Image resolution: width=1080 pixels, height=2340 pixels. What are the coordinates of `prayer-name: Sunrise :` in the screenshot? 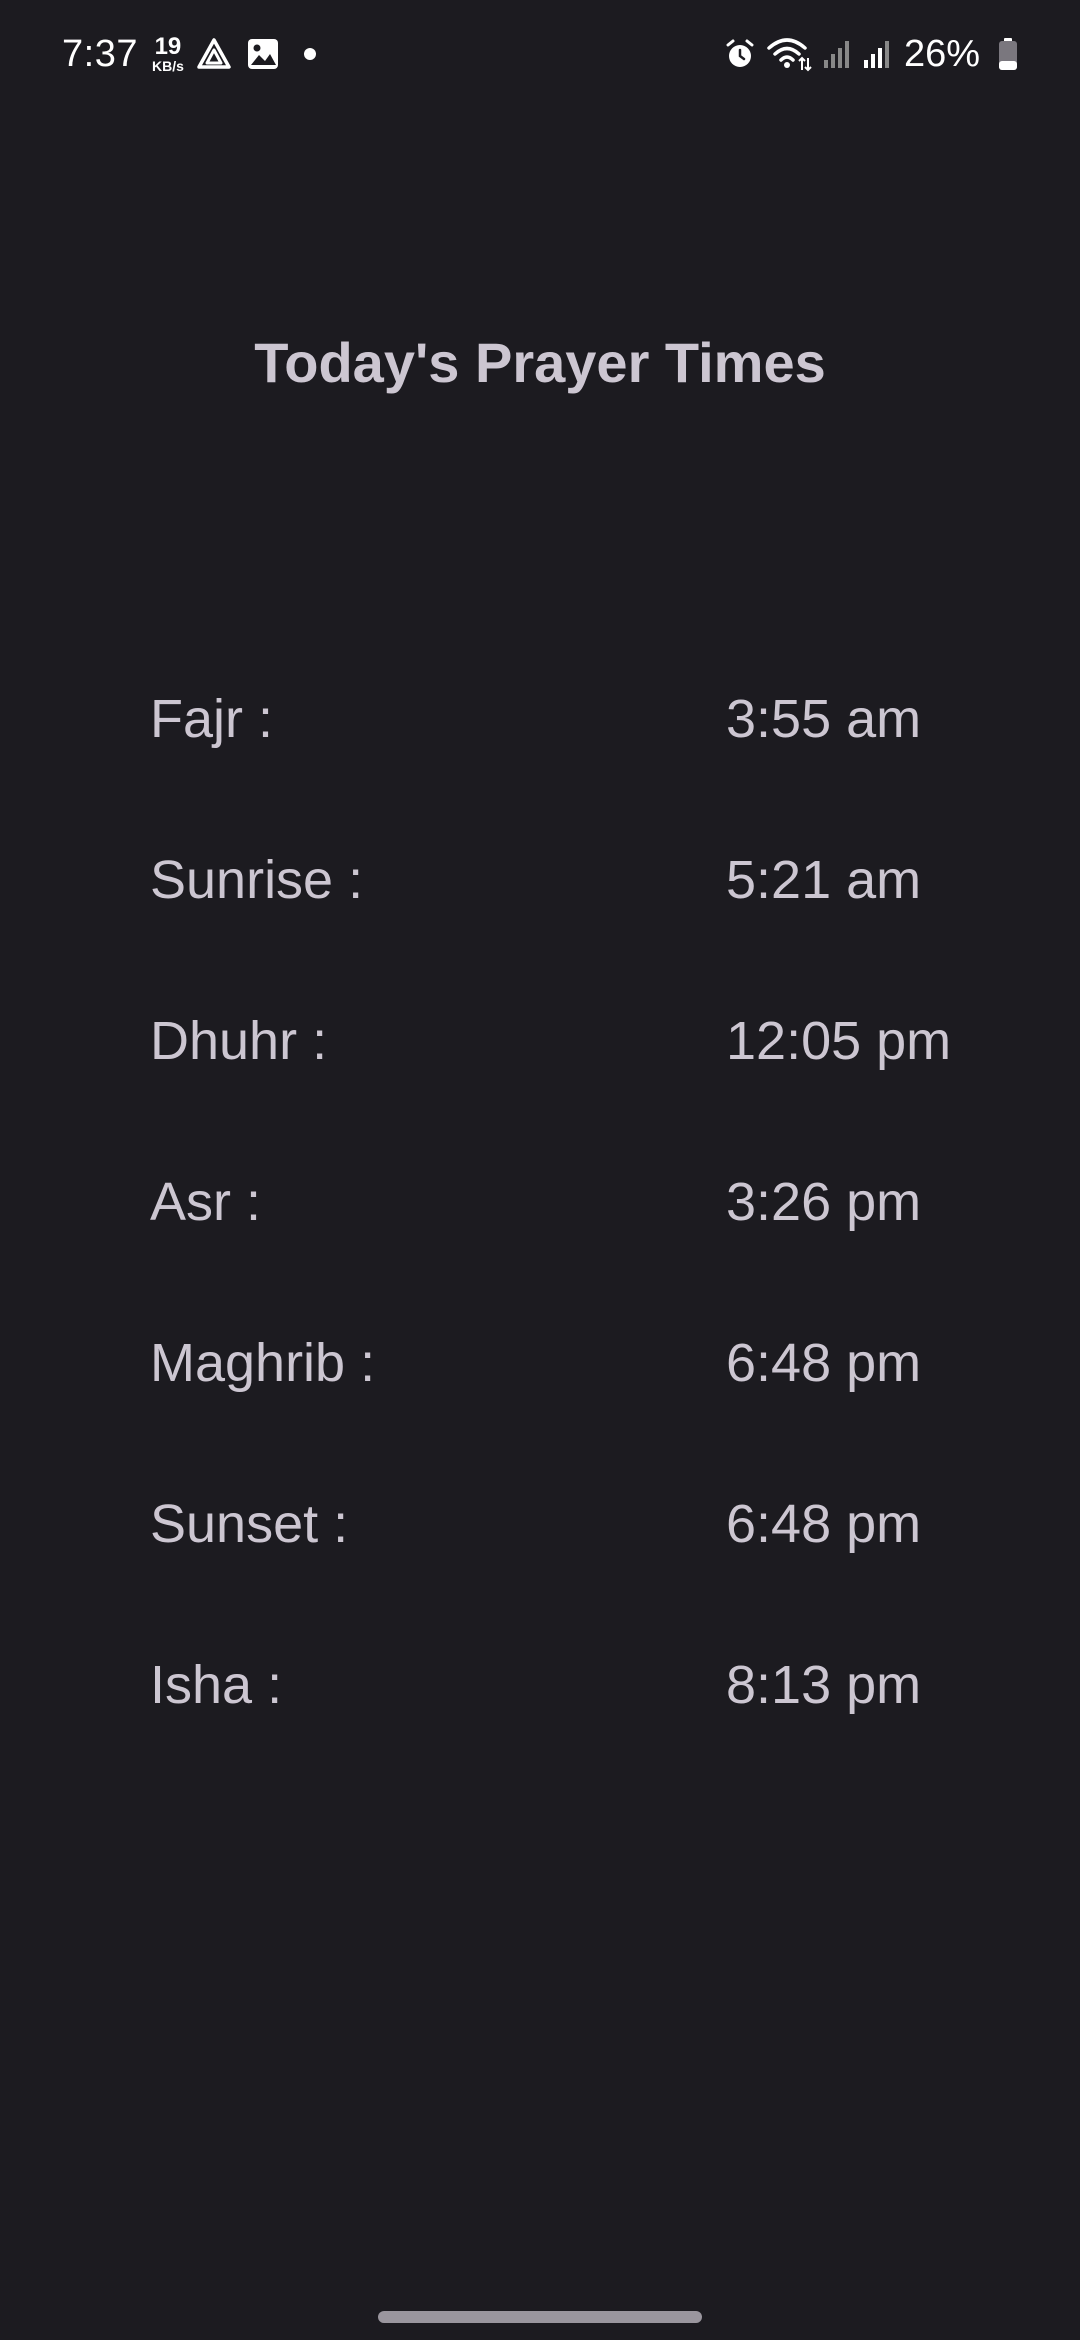 It's located at (257, 880).